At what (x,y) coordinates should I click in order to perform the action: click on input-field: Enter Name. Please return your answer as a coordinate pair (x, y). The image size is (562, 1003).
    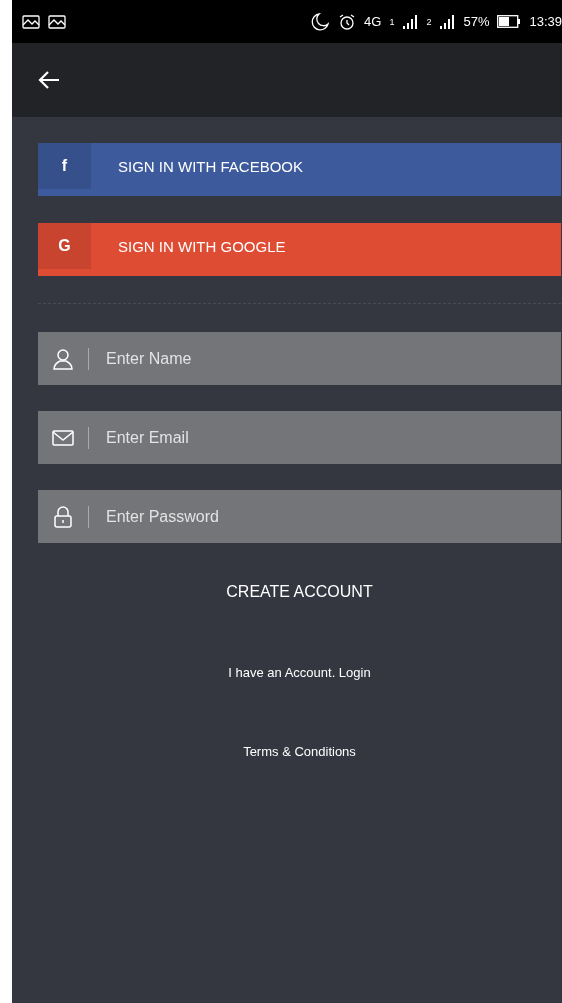
    Looking at the image, I should click on (299, 358).